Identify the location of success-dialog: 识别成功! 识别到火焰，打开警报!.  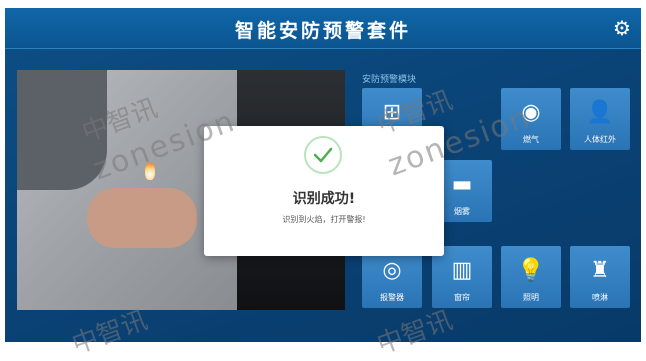
(324, 191).